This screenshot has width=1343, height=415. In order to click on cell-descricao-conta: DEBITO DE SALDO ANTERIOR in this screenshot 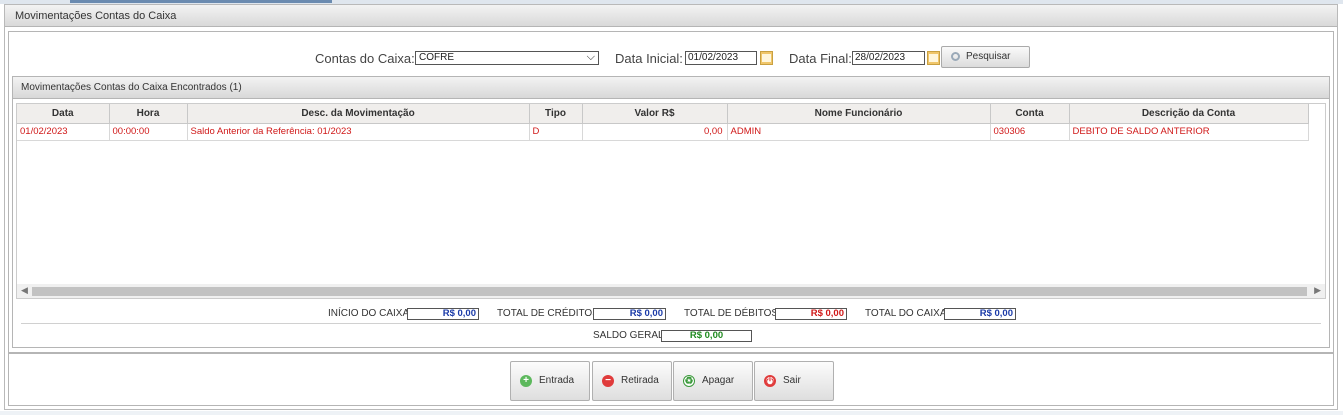, I will do `click(1189, 132)`.